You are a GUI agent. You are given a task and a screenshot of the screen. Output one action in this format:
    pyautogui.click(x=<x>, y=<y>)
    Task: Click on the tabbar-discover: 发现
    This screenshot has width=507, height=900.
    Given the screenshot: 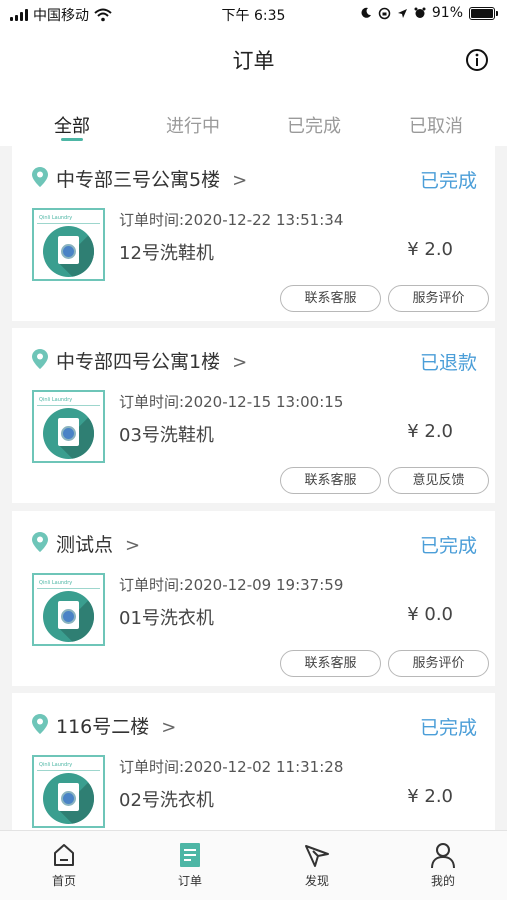 What is the action you would take?
    pyautogui.click(x=317, y=865)
    